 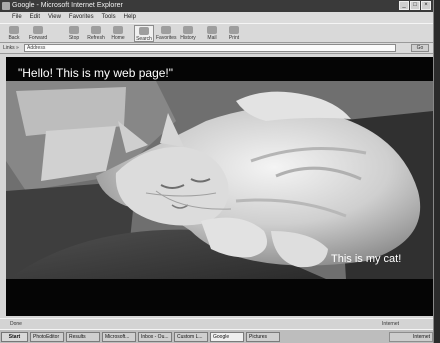 What do you see at coordinates (144, 39) in the screenshot?
I see `search-label: Search` at bounding box center [144, 39].